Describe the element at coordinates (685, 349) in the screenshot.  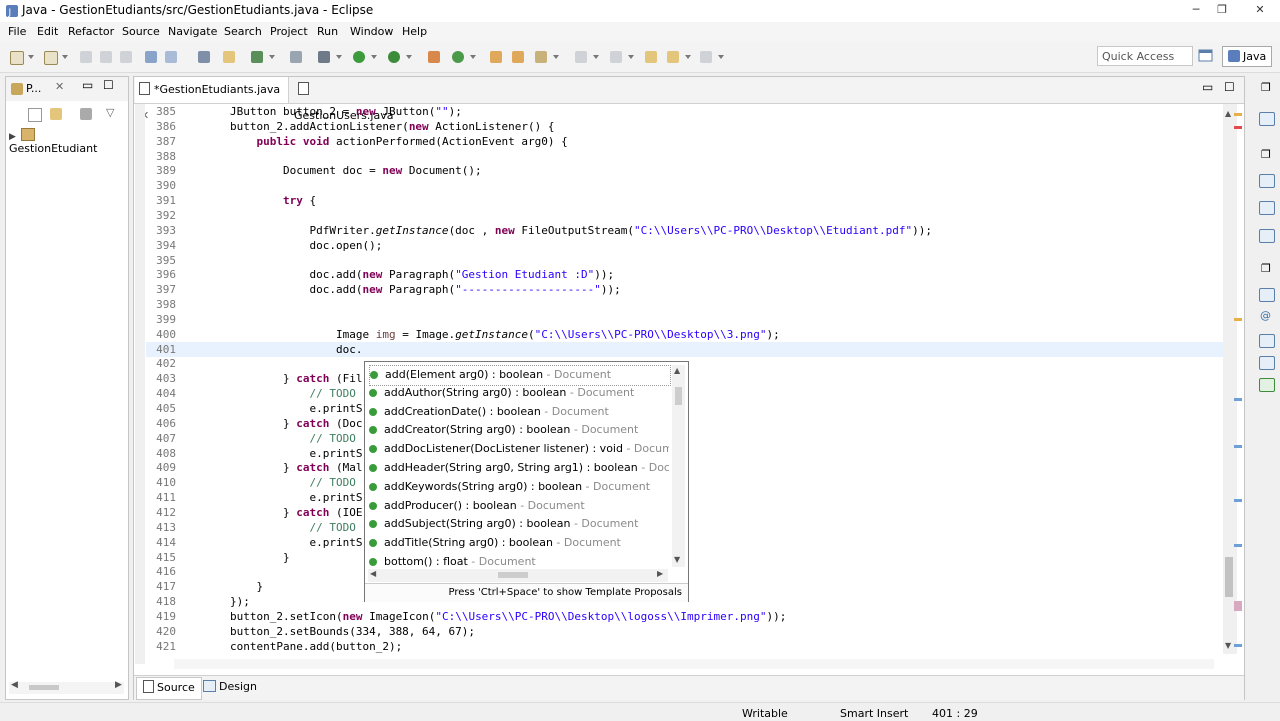
I see `code-line: 401 doc.` at that location.